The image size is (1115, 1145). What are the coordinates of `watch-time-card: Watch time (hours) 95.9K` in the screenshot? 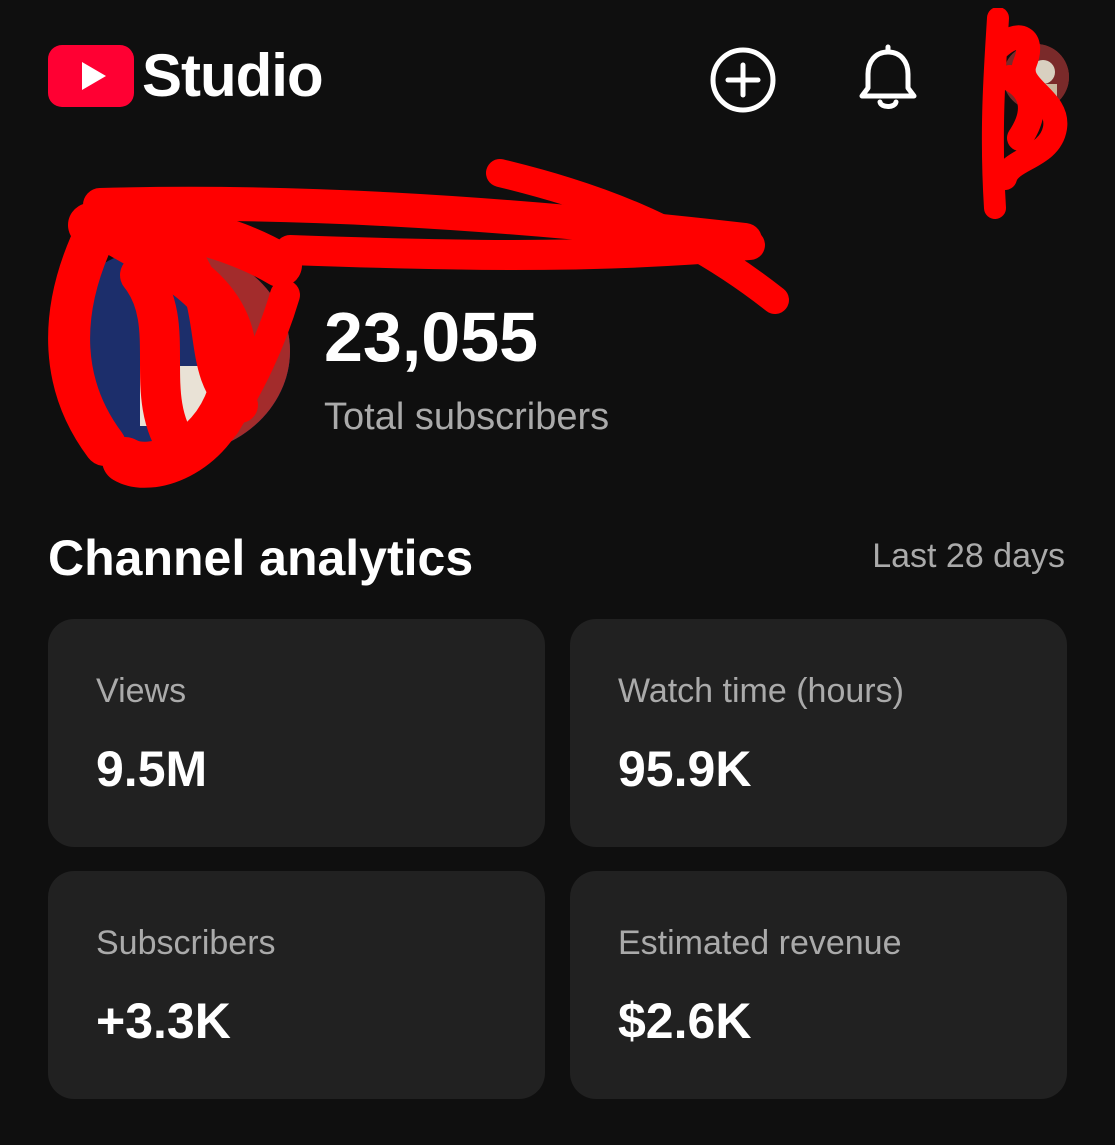 It's located at (818, 733).